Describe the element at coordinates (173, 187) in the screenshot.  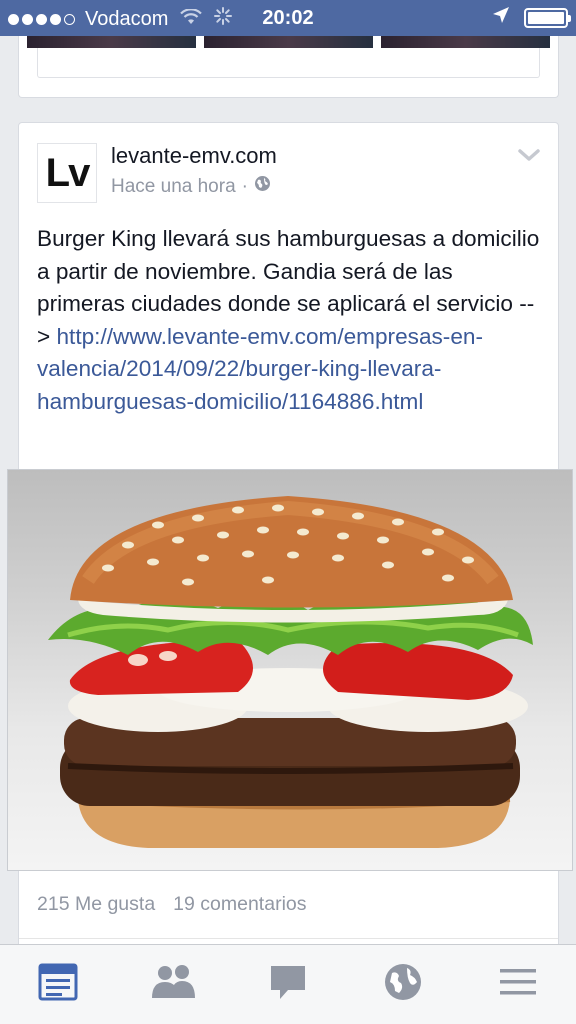
I see `post-timestamp: Hace una hora` at that location.